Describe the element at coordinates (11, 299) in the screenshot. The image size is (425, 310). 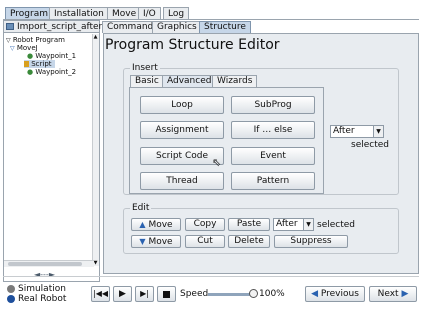
I see `real-robot-icon` at that location.